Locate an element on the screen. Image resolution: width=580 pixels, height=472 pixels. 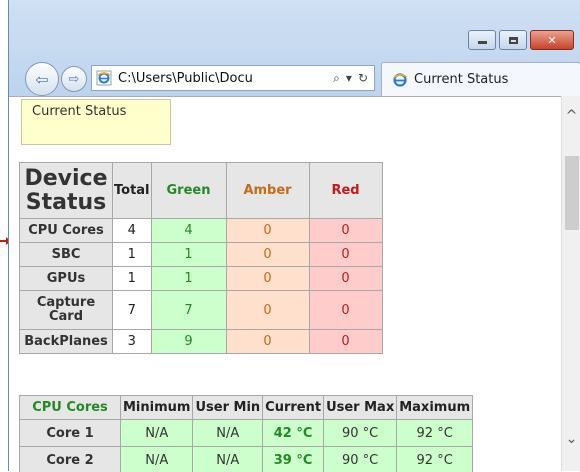
row-label: Core 2 is located at coordinates (70, 459).